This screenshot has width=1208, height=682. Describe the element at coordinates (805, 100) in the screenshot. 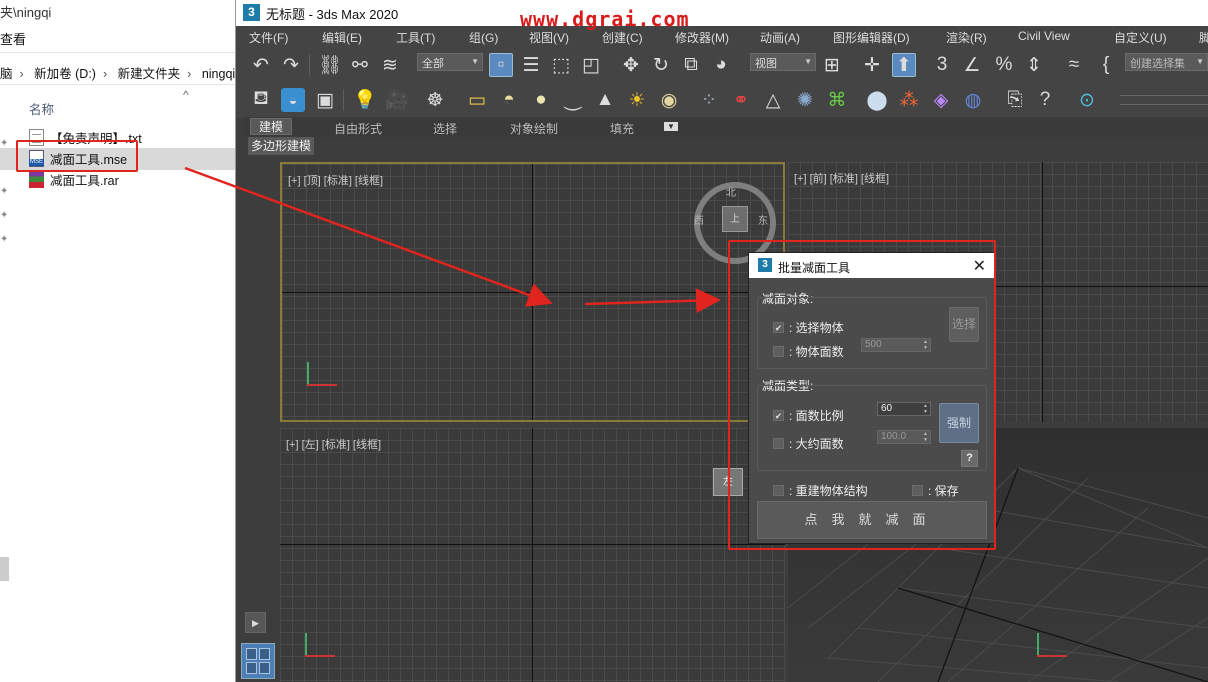

I see `gear-sphere-icon: ✺` at that location.